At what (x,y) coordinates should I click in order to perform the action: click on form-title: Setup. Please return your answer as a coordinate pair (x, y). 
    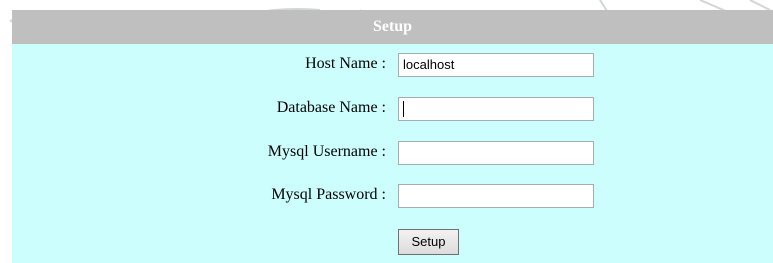
    Looking at the image, I should click on (392, 27).